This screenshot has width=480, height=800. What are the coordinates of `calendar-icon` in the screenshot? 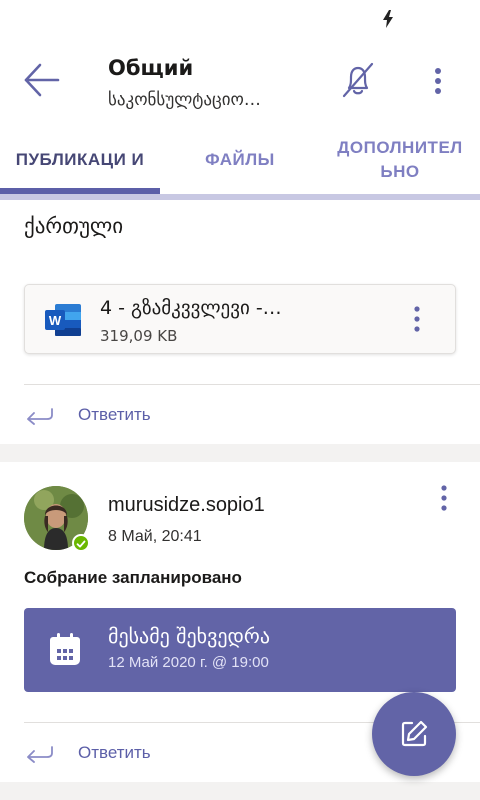 It's located at (65, 649).